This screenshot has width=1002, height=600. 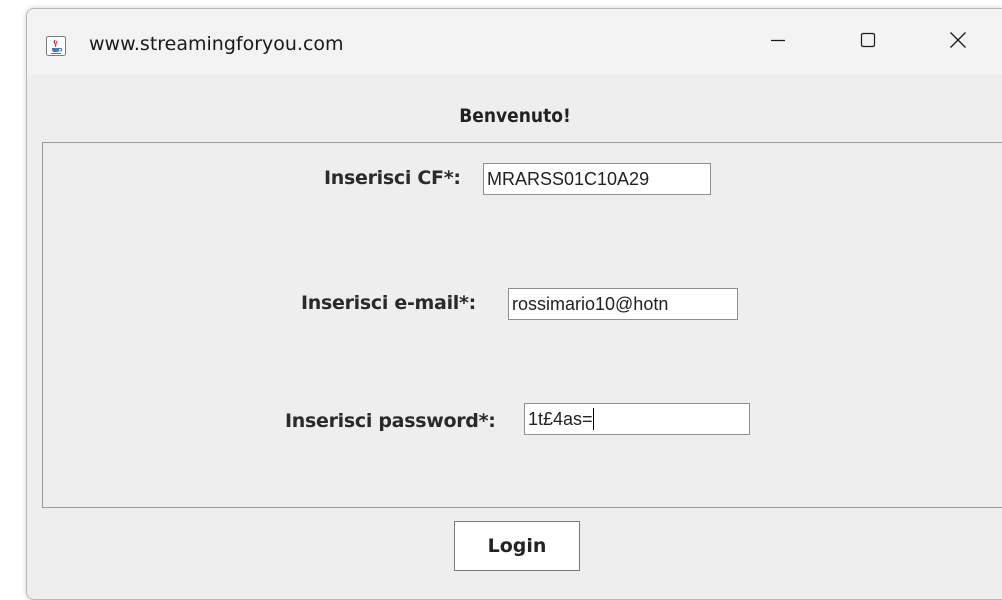 I want to click on text-caret, so click(x=593, y=419).